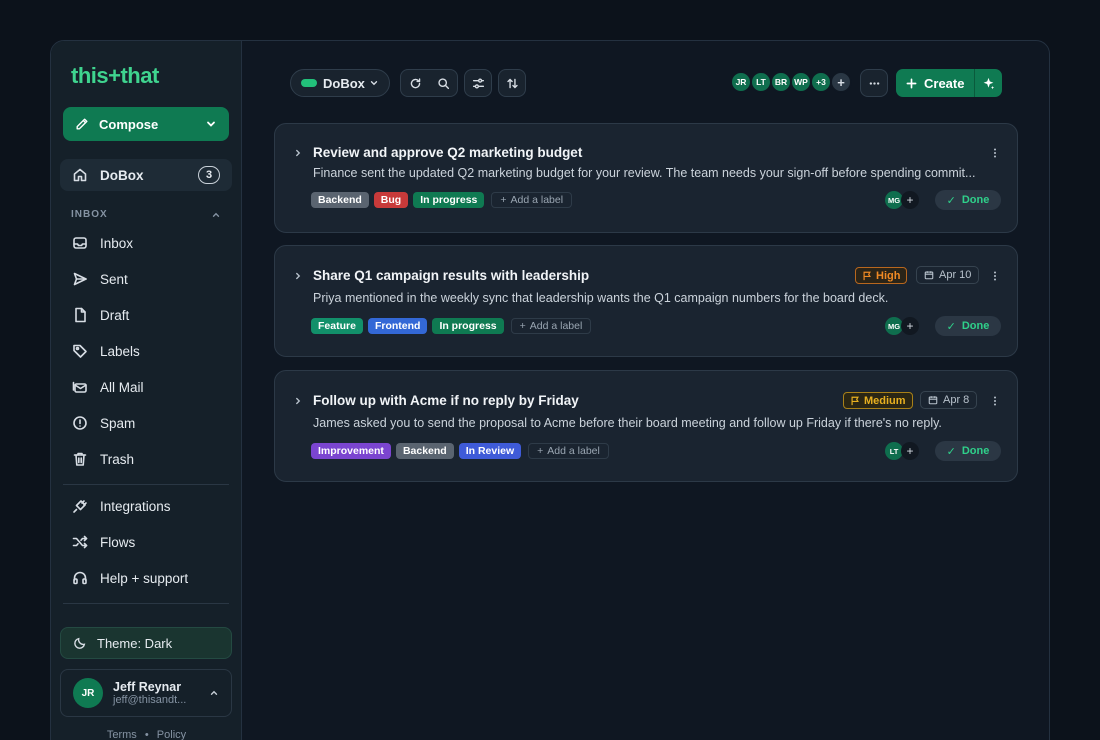 The height and width of the screenshot is (740, 1100). Describe the element at coordinates (80, 423) in the screenshot. I see `alert-circle-icon` at that location.